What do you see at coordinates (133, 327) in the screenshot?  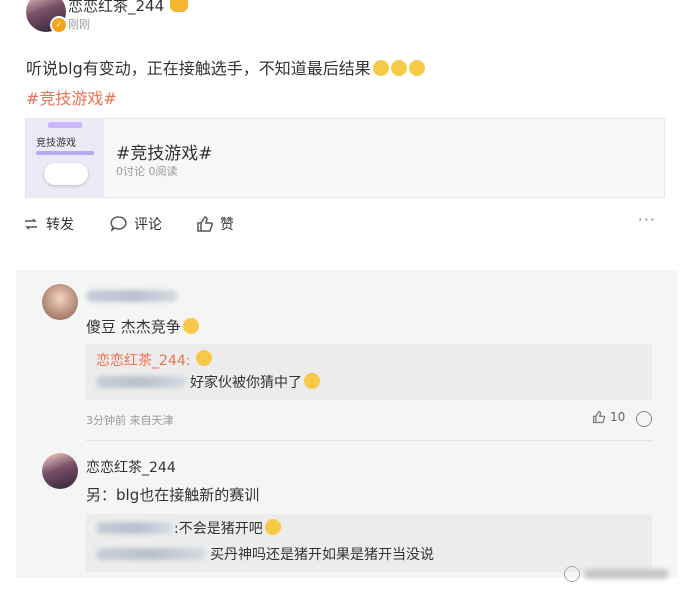 I see `comment-text-content: 傻豆 杰杰竞争` at bounding box center [133, 327].